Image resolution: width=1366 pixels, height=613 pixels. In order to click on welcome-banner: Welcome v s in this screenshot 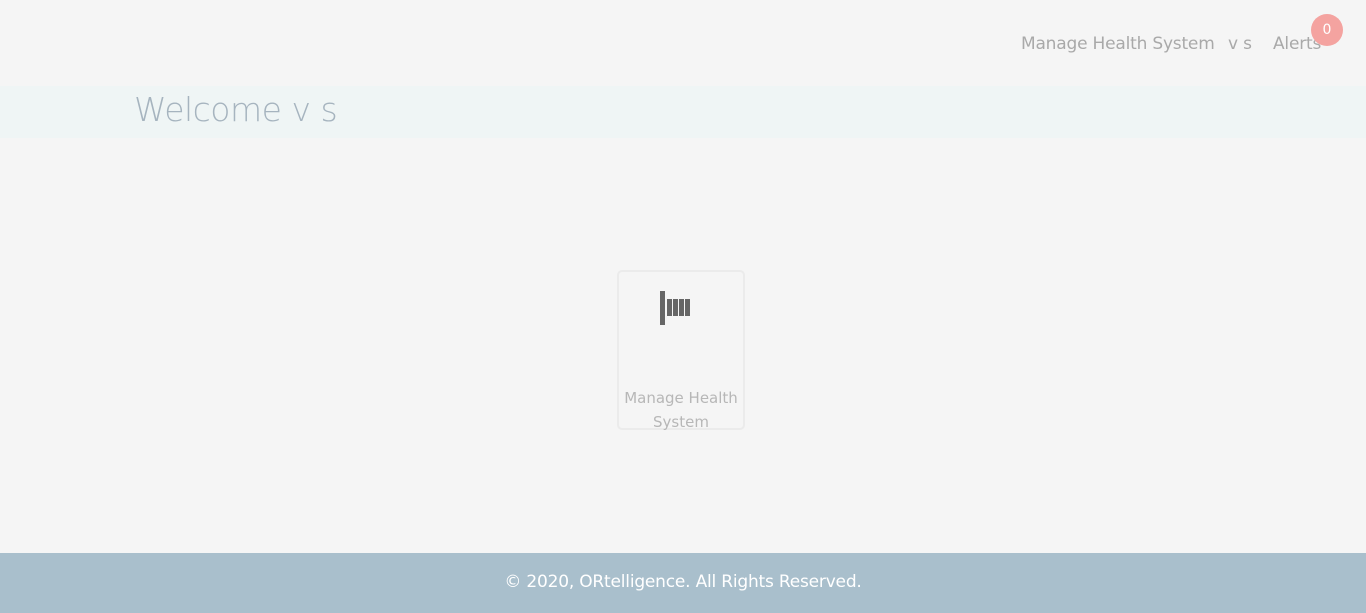, I will do `click(683, 112)`.